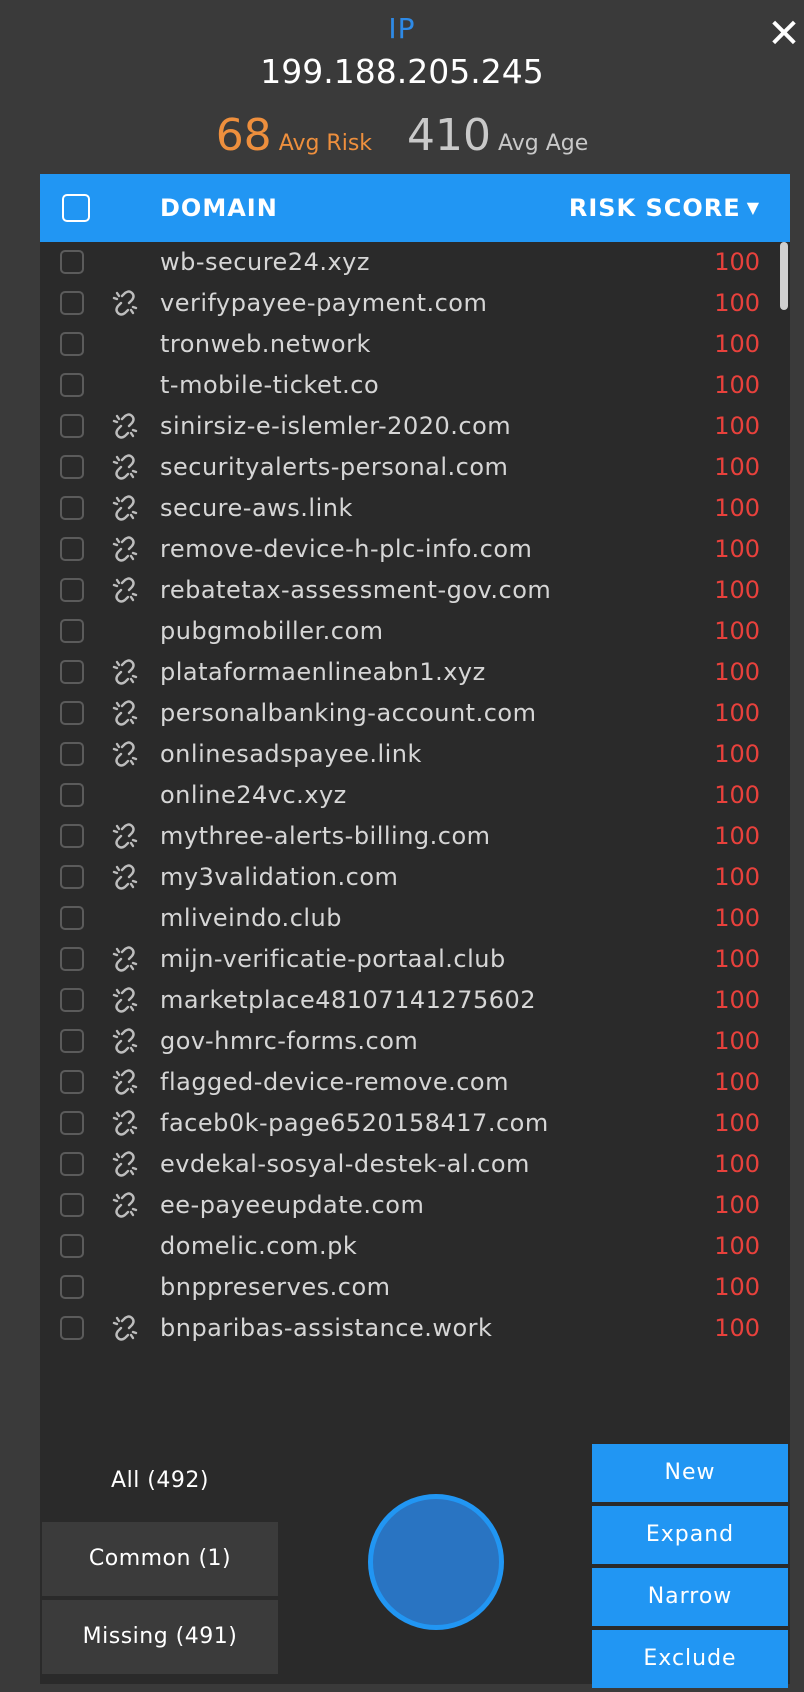 The width and height of the screenshot is (804, 1692). I want to click on domain-name: rebatetax-assessment-gov.com, so click(365, 590).